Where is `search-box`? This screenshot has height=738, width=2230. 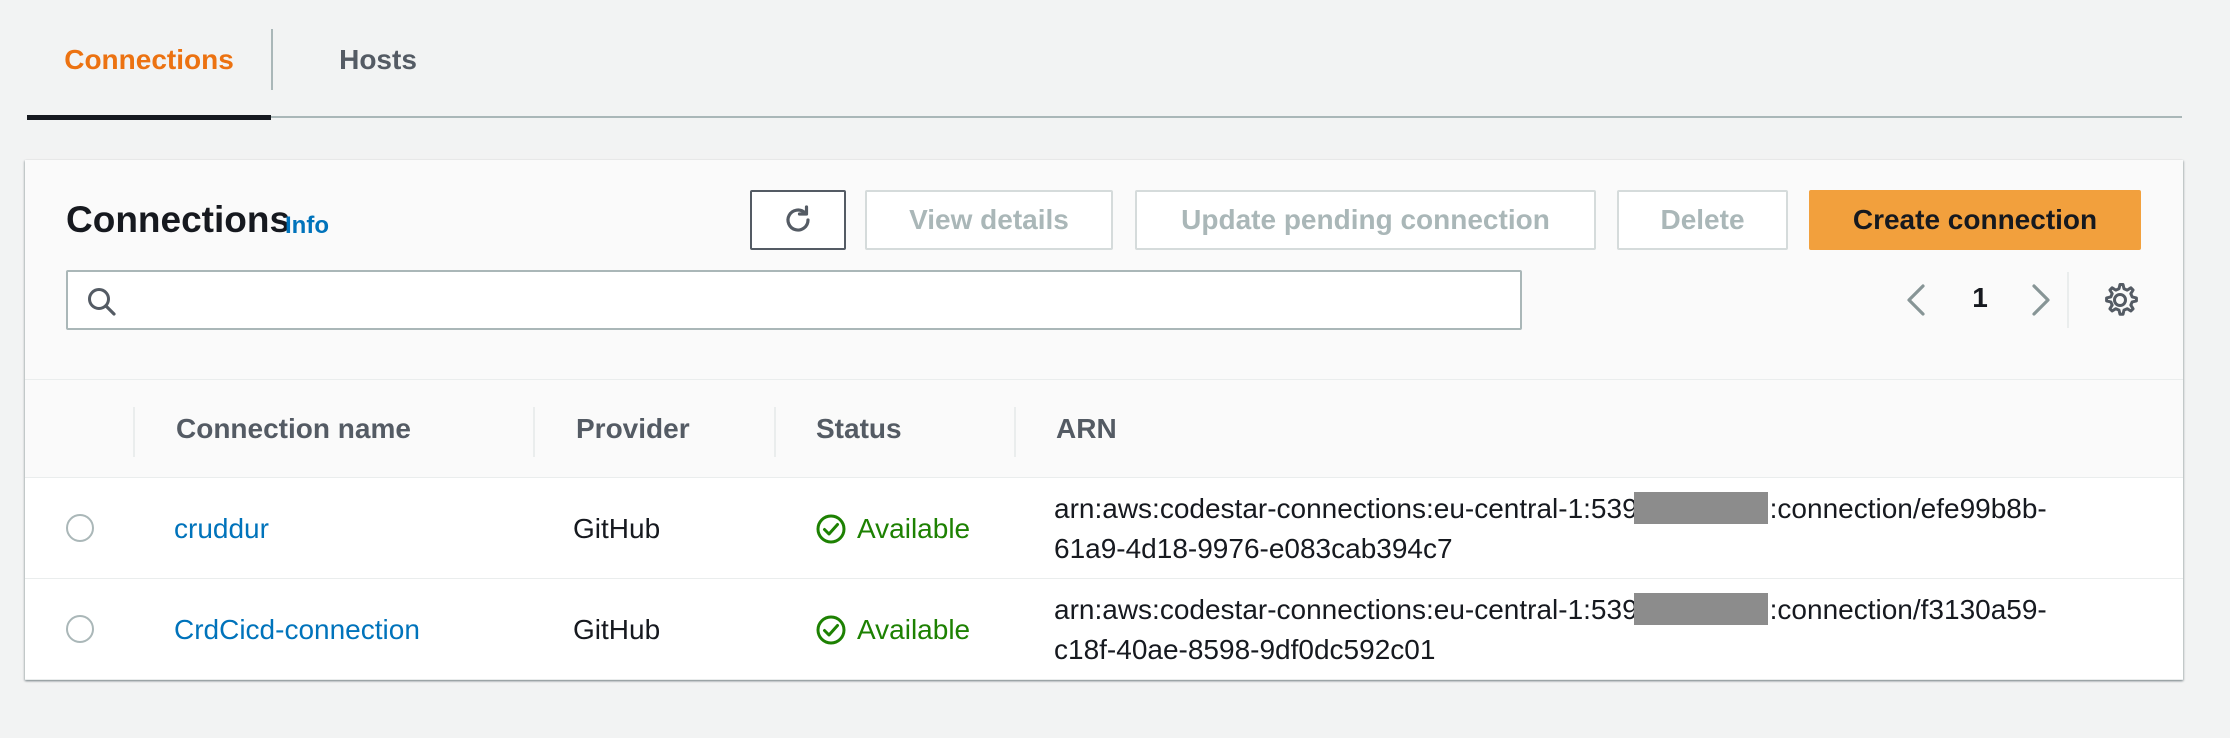
search-box is located at coordinates (794, 300).